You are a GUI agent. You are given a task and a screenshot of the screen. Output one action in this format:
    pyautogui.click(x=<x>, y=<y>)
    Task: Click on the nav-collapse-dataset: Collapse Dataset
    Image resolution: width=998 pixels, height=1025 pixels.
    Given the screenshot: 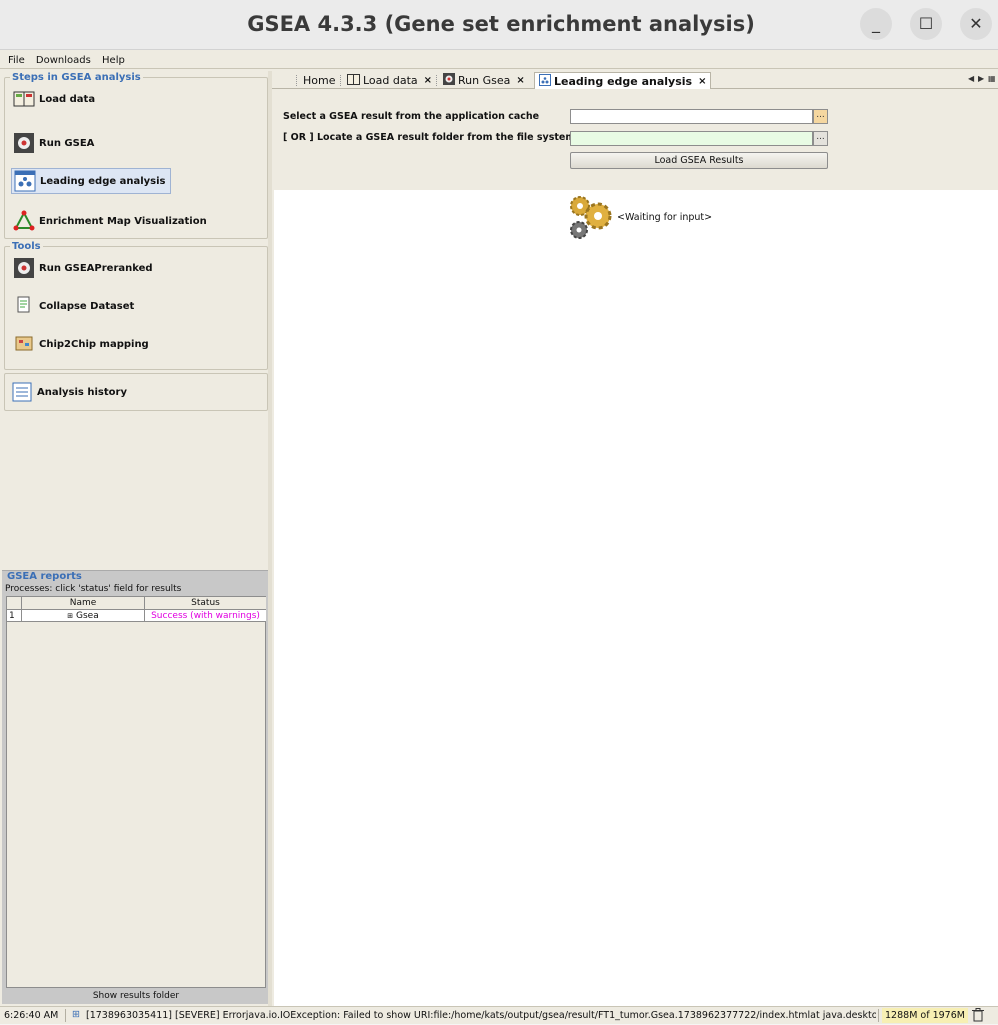 What is the action you would take?
    pyautogui.click(x=74, y=306)
    